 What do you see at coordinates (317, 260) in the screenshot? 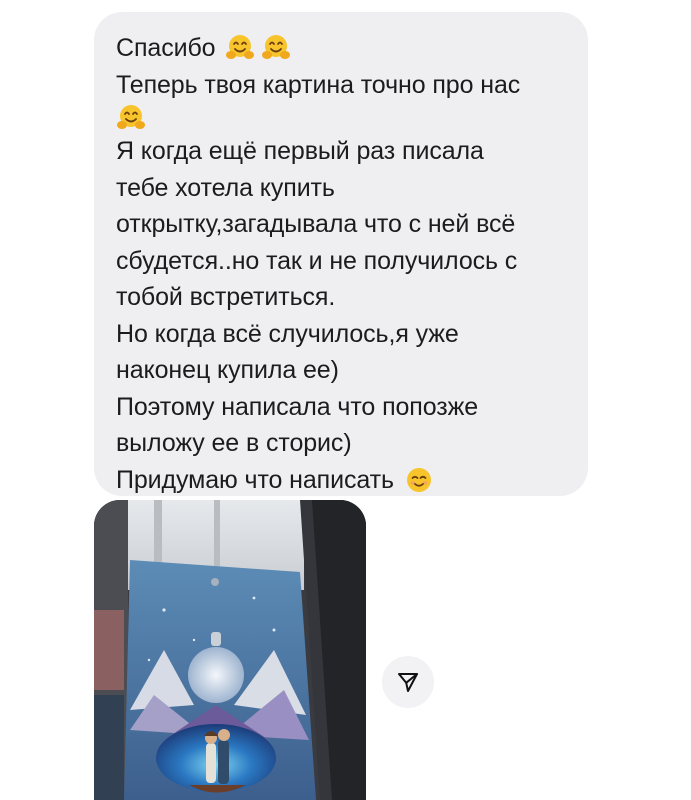
I see `message-text: сбудется..но так и не получилось с` at bounding box center [317, 260].